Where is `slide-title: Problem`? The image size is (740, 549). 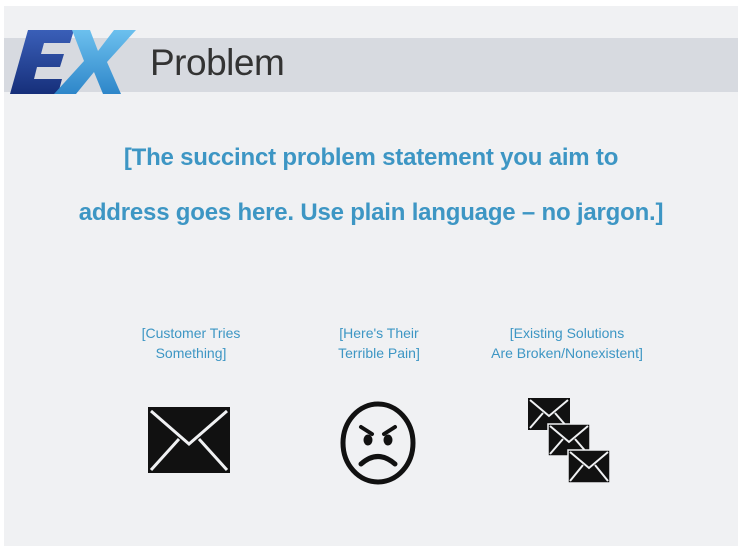
slide-title: Problem is located at coordinates (217, 62).